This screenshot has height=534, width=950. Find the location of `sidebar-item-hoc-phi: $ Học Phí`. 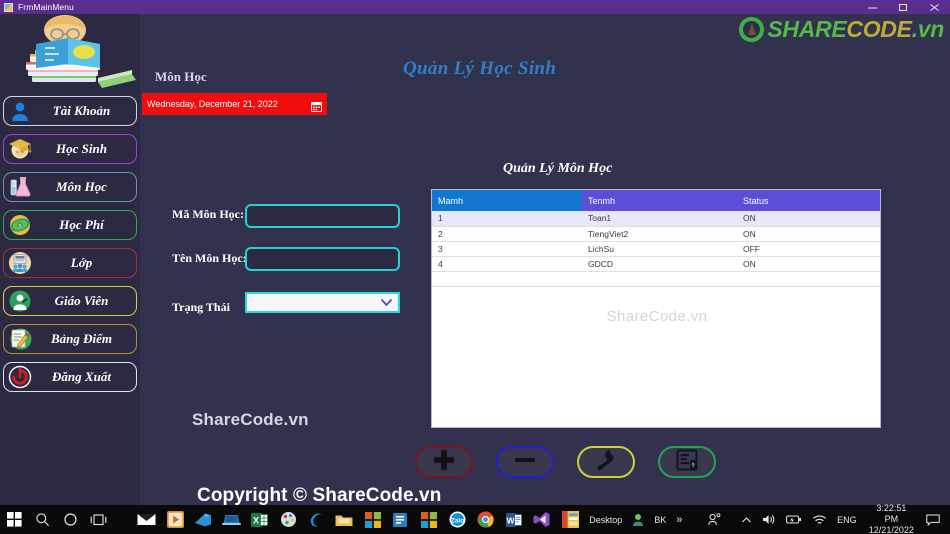

sidebar-item-hoc-phi: $ Học Phí is located at coordinates (70, 225).